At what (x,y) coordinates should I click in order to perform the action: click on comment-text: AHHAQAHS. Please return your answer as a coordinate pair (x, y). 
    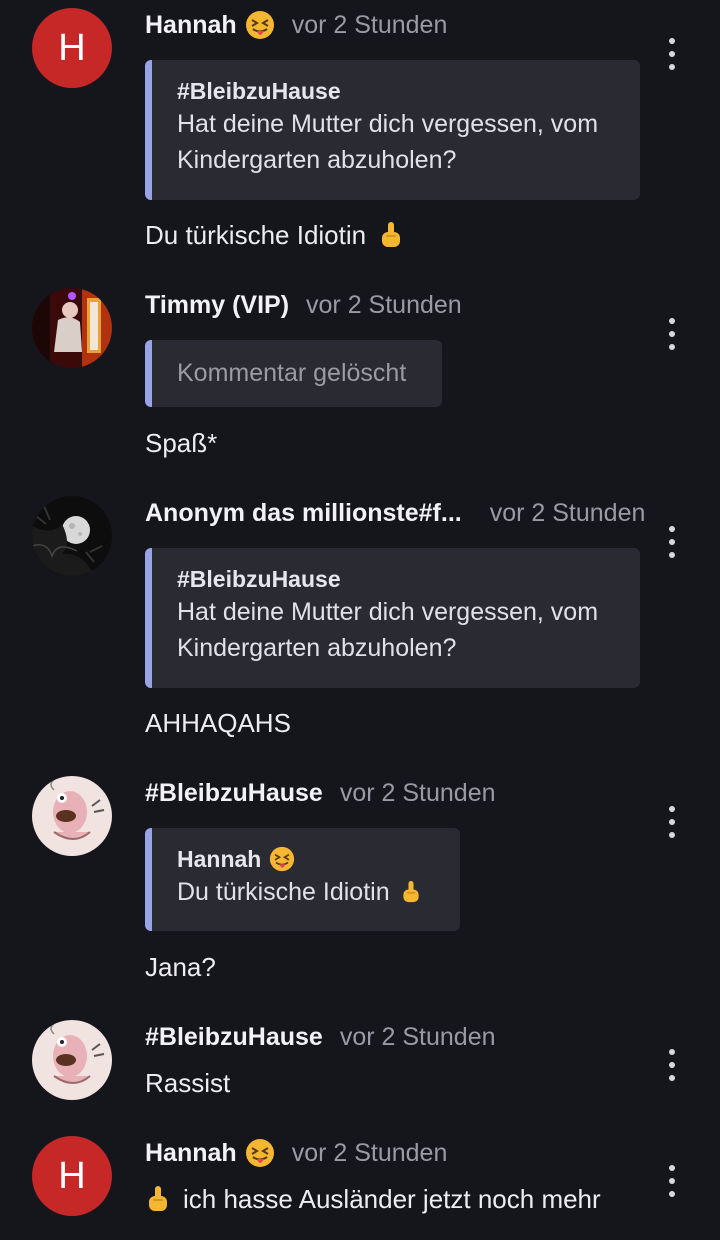
    Looking at the image, I should click on (218, 723).